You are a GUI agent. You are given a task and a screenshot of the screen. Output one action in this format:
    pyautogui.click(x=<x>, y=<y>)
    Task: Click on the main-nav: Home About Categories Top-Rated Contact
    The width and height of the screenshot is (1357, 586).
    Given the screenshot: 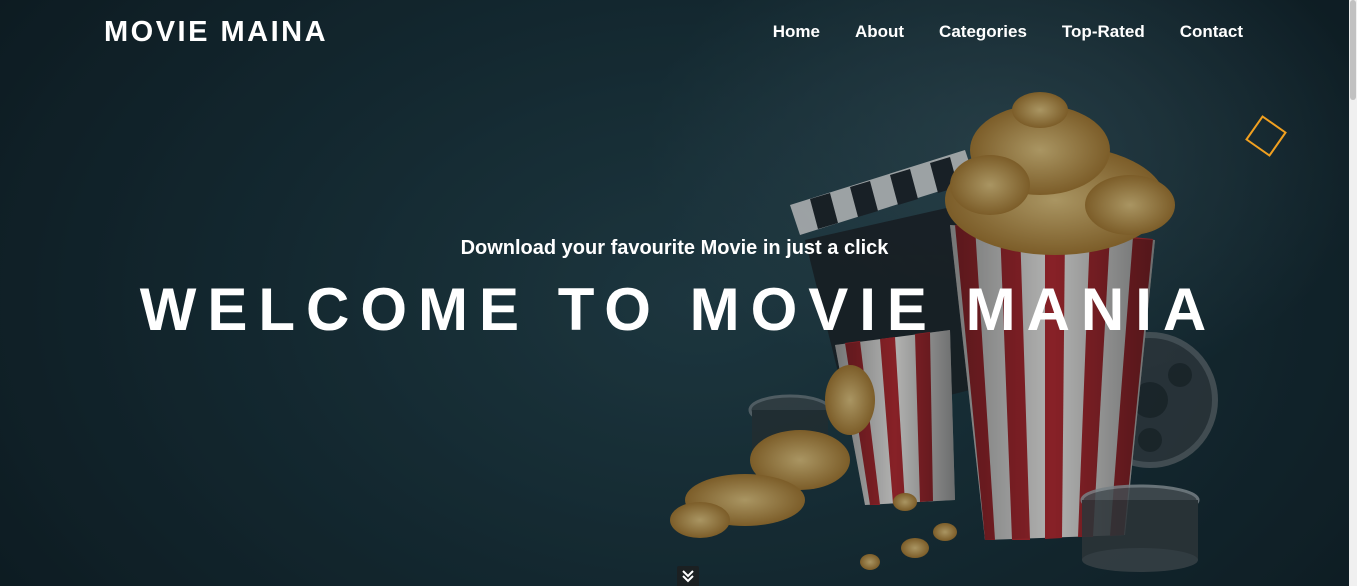 What is the action you would take?
    pyautogui.click(x=990, y=32)
    